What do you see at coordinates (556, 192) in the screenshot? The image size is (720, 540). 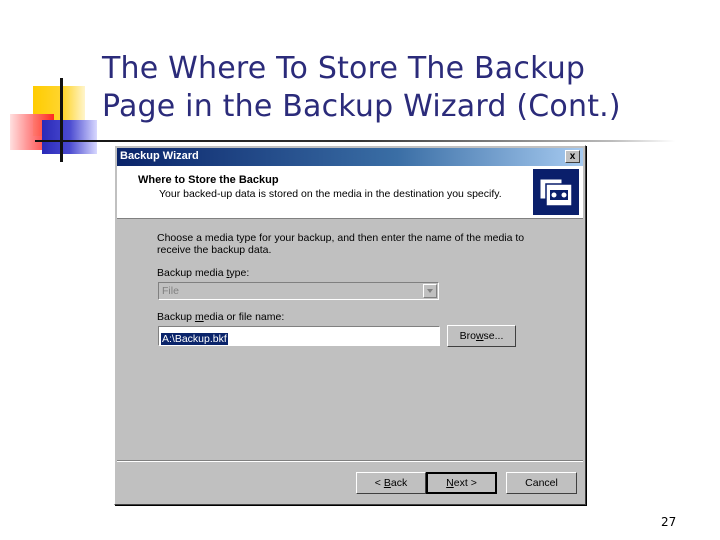 I see `backup-media-icon` at bounding box center [556, 192].